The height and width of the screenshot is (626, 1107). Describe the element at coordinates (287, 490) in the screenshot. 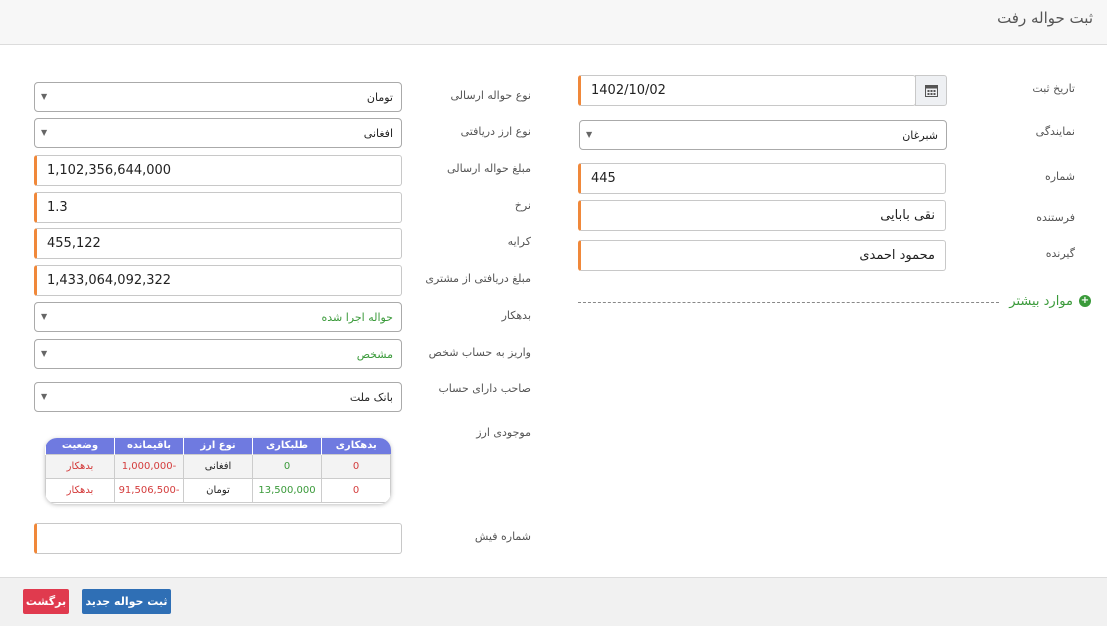

I see `table-cell: 13,500,000` at that location.